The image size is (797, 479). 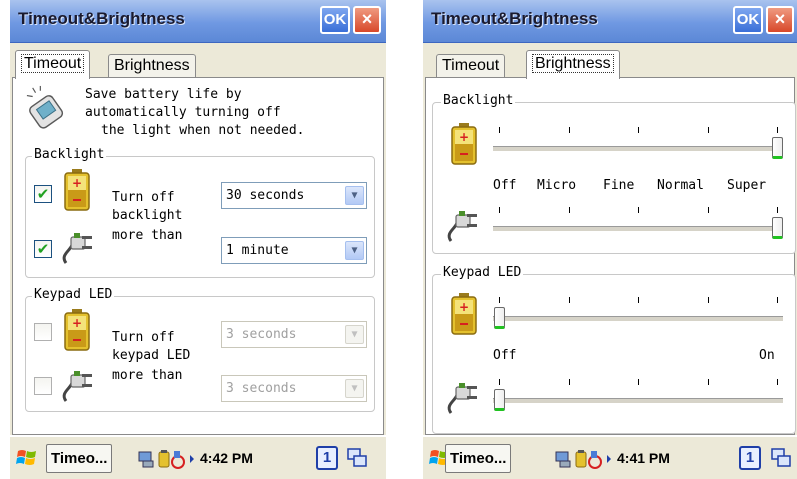 What do you see at coordinates (151, 355) in the screenshot?
I see `keypad-label-line-2: keypad LED` at bounding box center [151, 355].